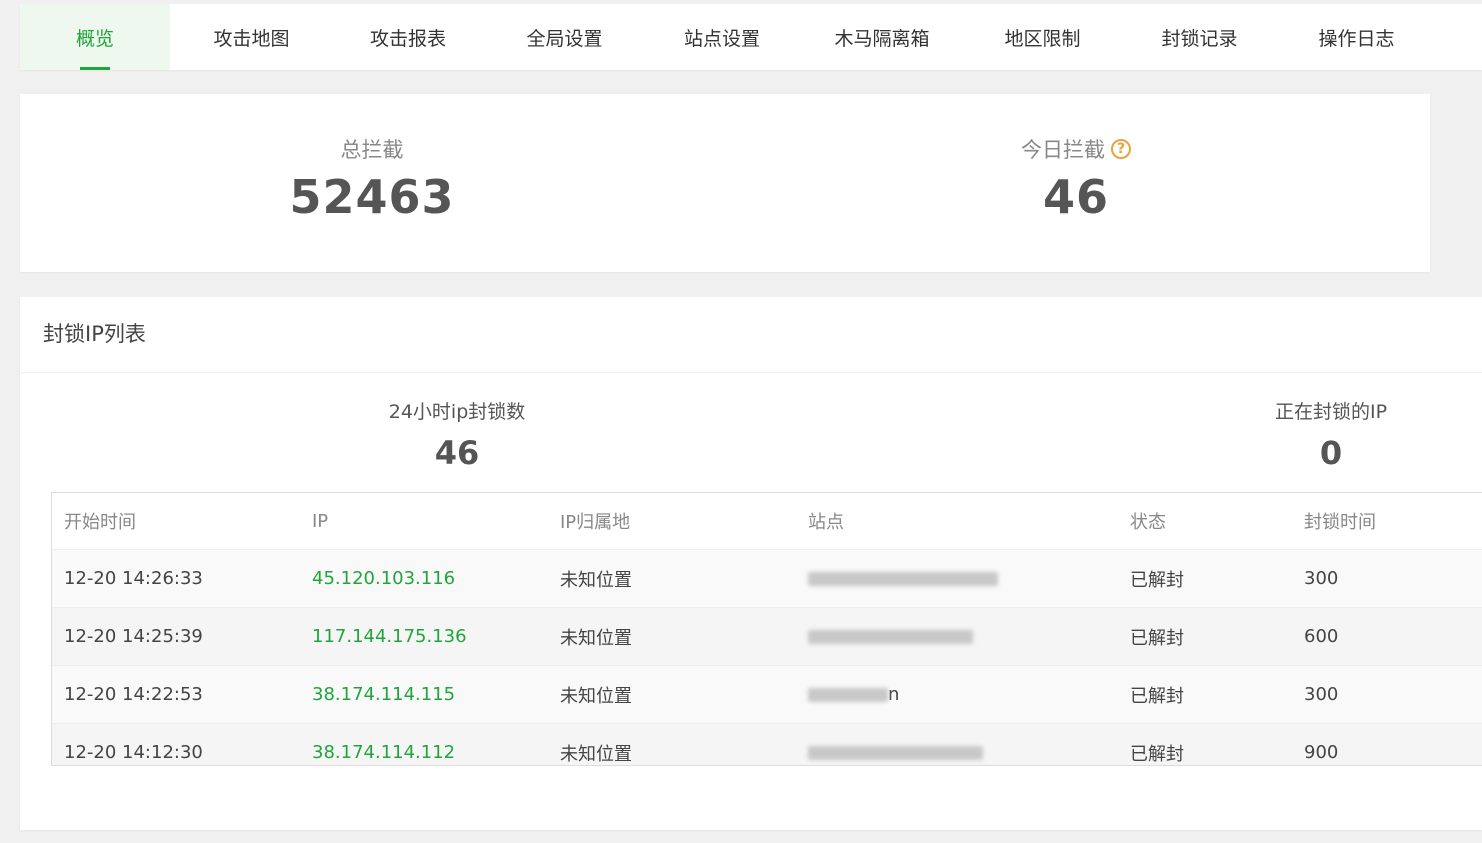 The height and width of the screenshot is (843, 1482). I want to click on table-header-row: 开始时间 IP IP归属地 站点 状态 封锁时间, so click(767, 521).